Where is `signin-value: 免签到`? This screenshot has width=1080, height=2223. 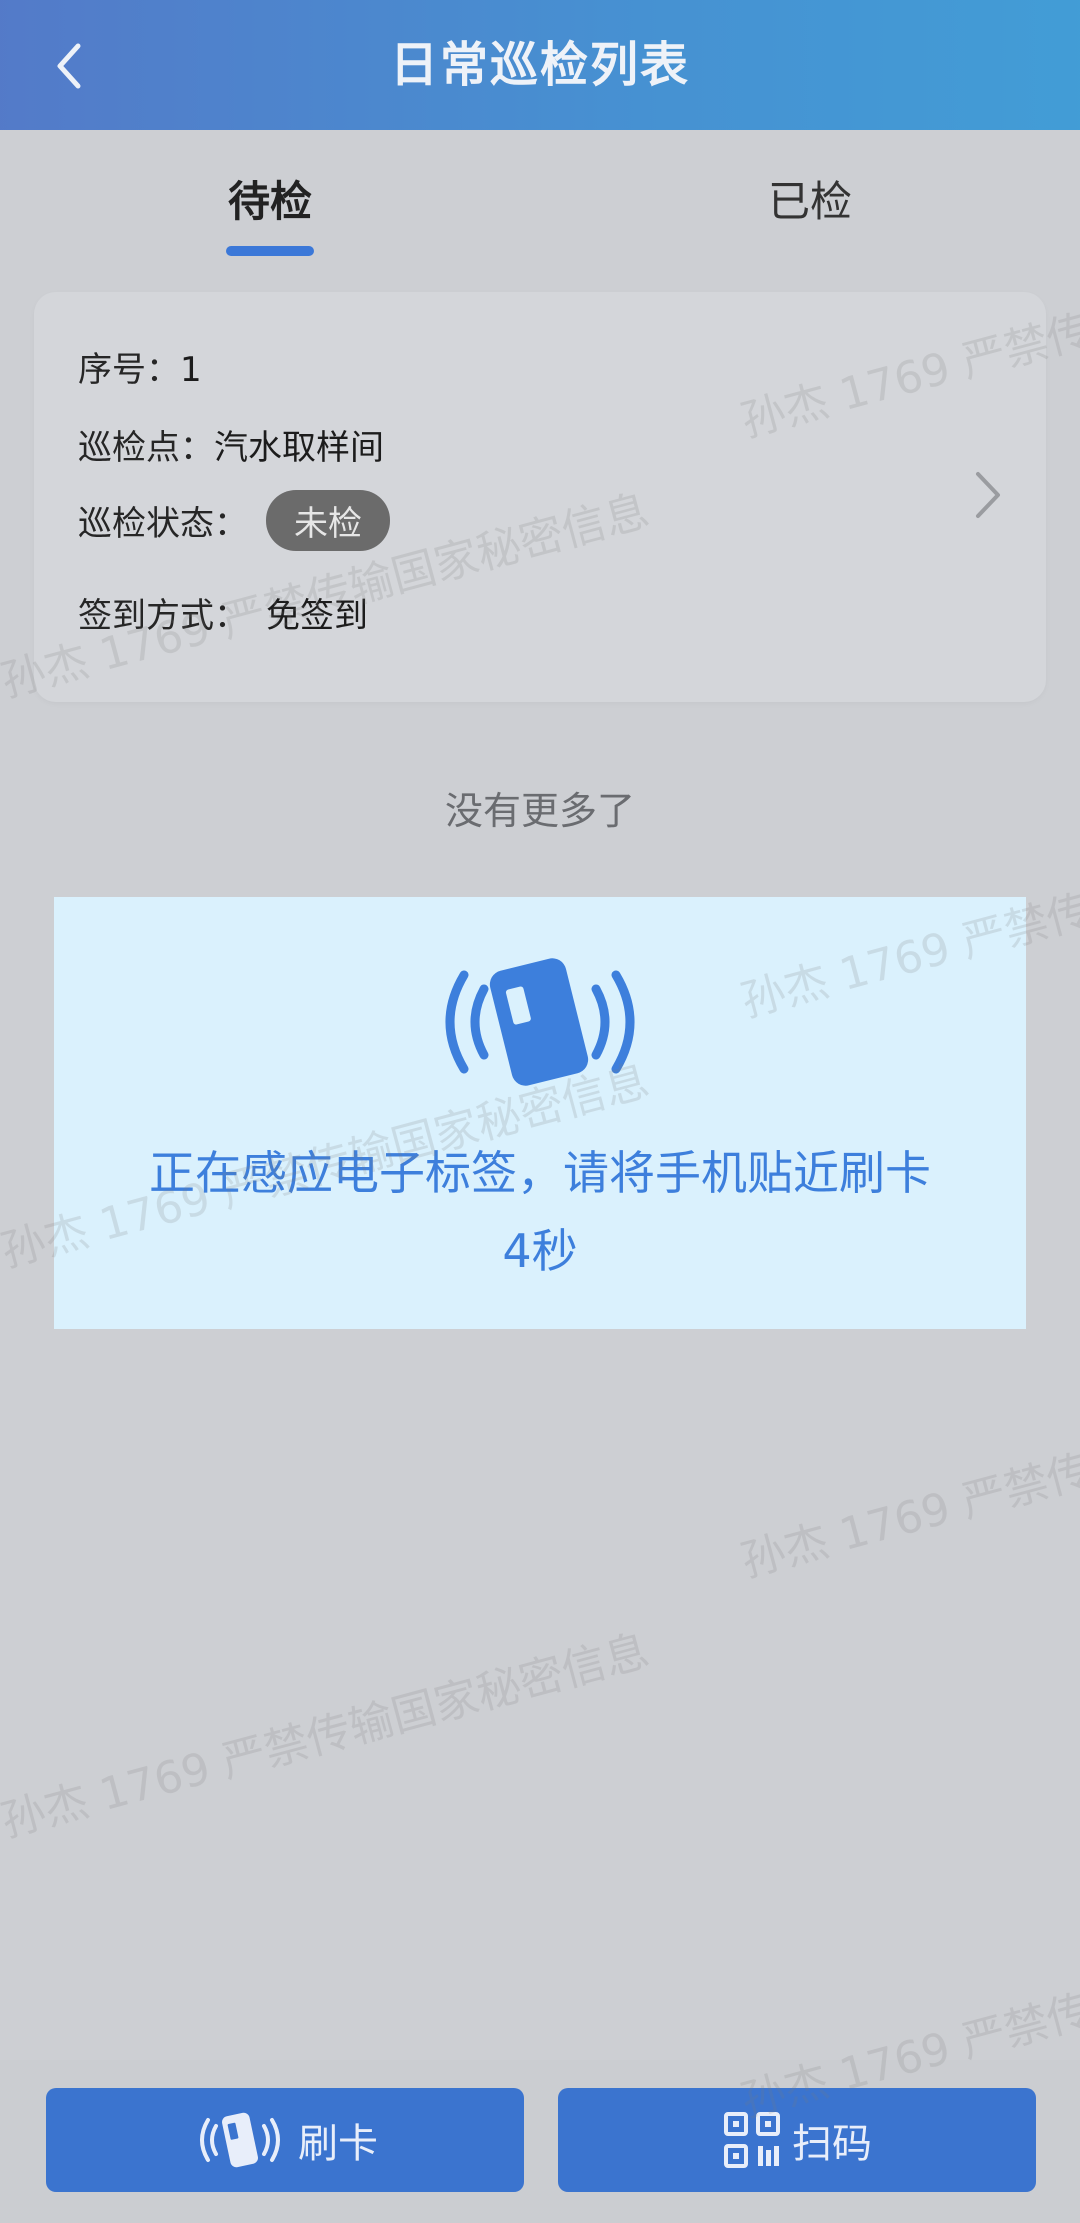 signin-value: 免签到 is located at coordinates (317, 616).